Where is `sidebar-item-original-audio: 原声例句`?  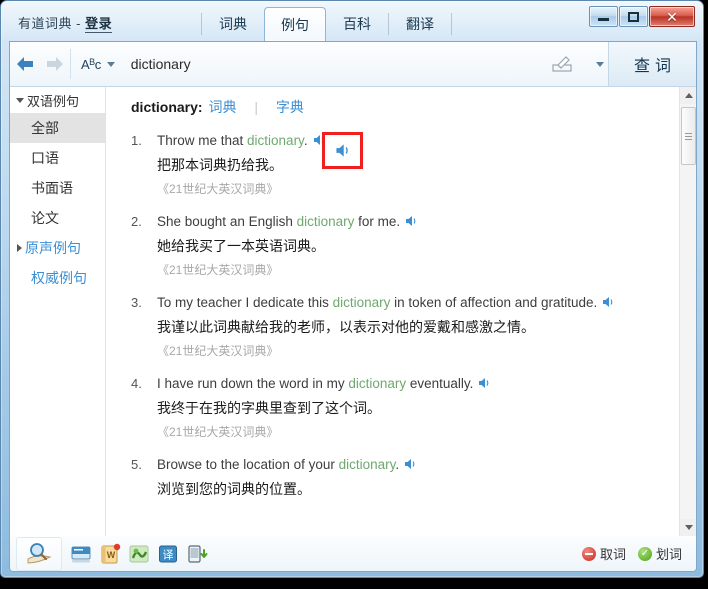
sidebar-item-original-audio: 原声例句 is located at coordinates (57, 248).